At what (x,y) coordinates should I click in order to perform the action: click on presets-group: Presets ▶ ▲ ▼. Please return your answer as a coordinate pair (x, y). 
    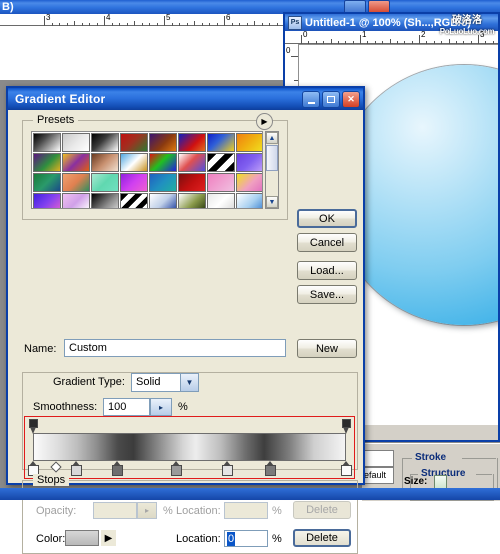
    Looking at the image, I should click on (155, 166).